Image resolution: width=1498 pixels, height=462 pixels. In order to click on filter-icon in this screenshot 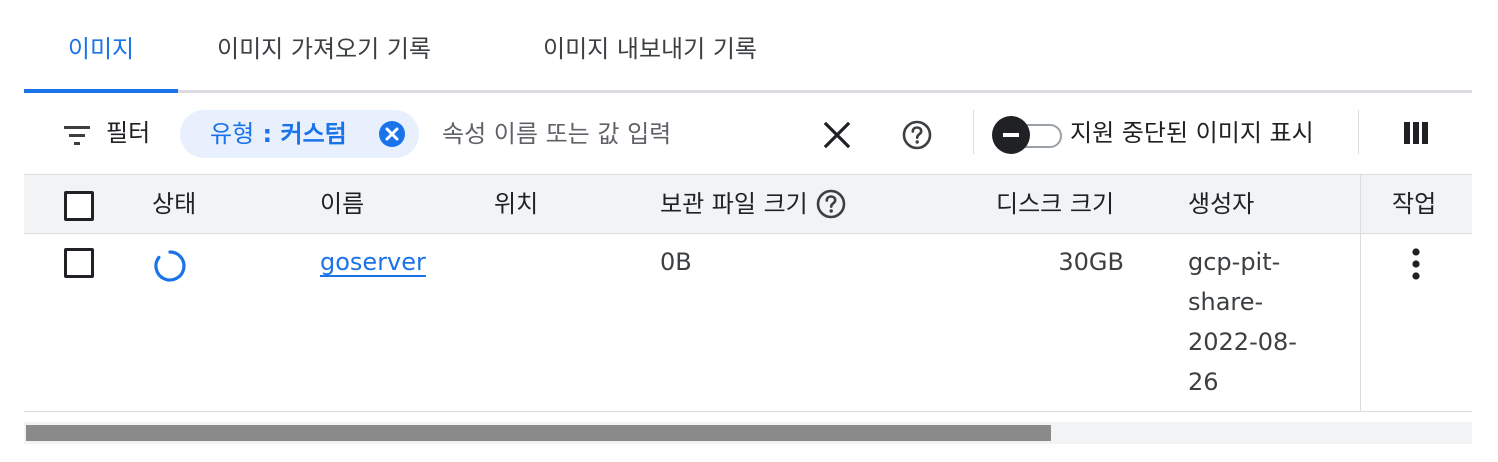, I will do `click(78, 135)`.